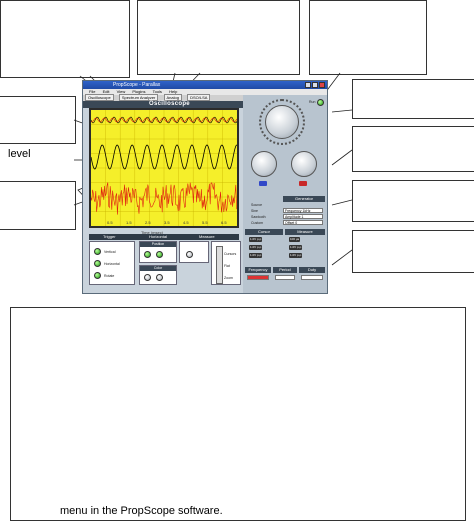 Image resolution: width=474 pixels, height=521 pixels. I want to click on gen-offset-field: Offset 0, so click(303, 222).